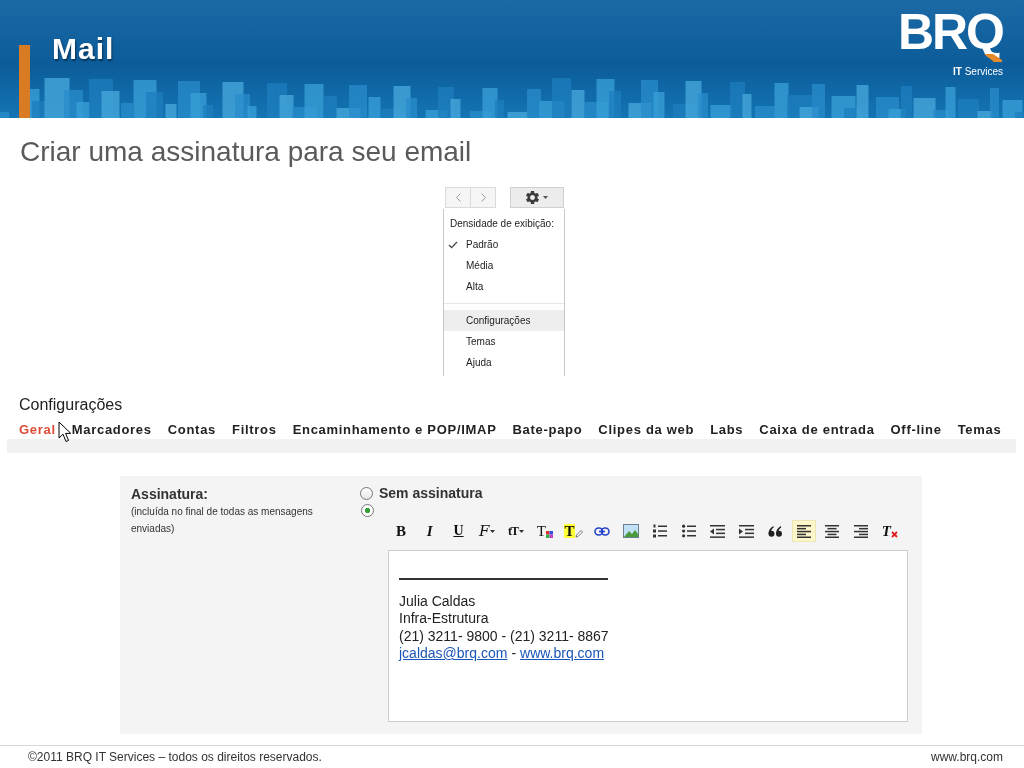 This screenshot has height=768, width=1024. Describe the element at coordinates (401, 531) in the screenshot. I see `bold-button: B` at that location.